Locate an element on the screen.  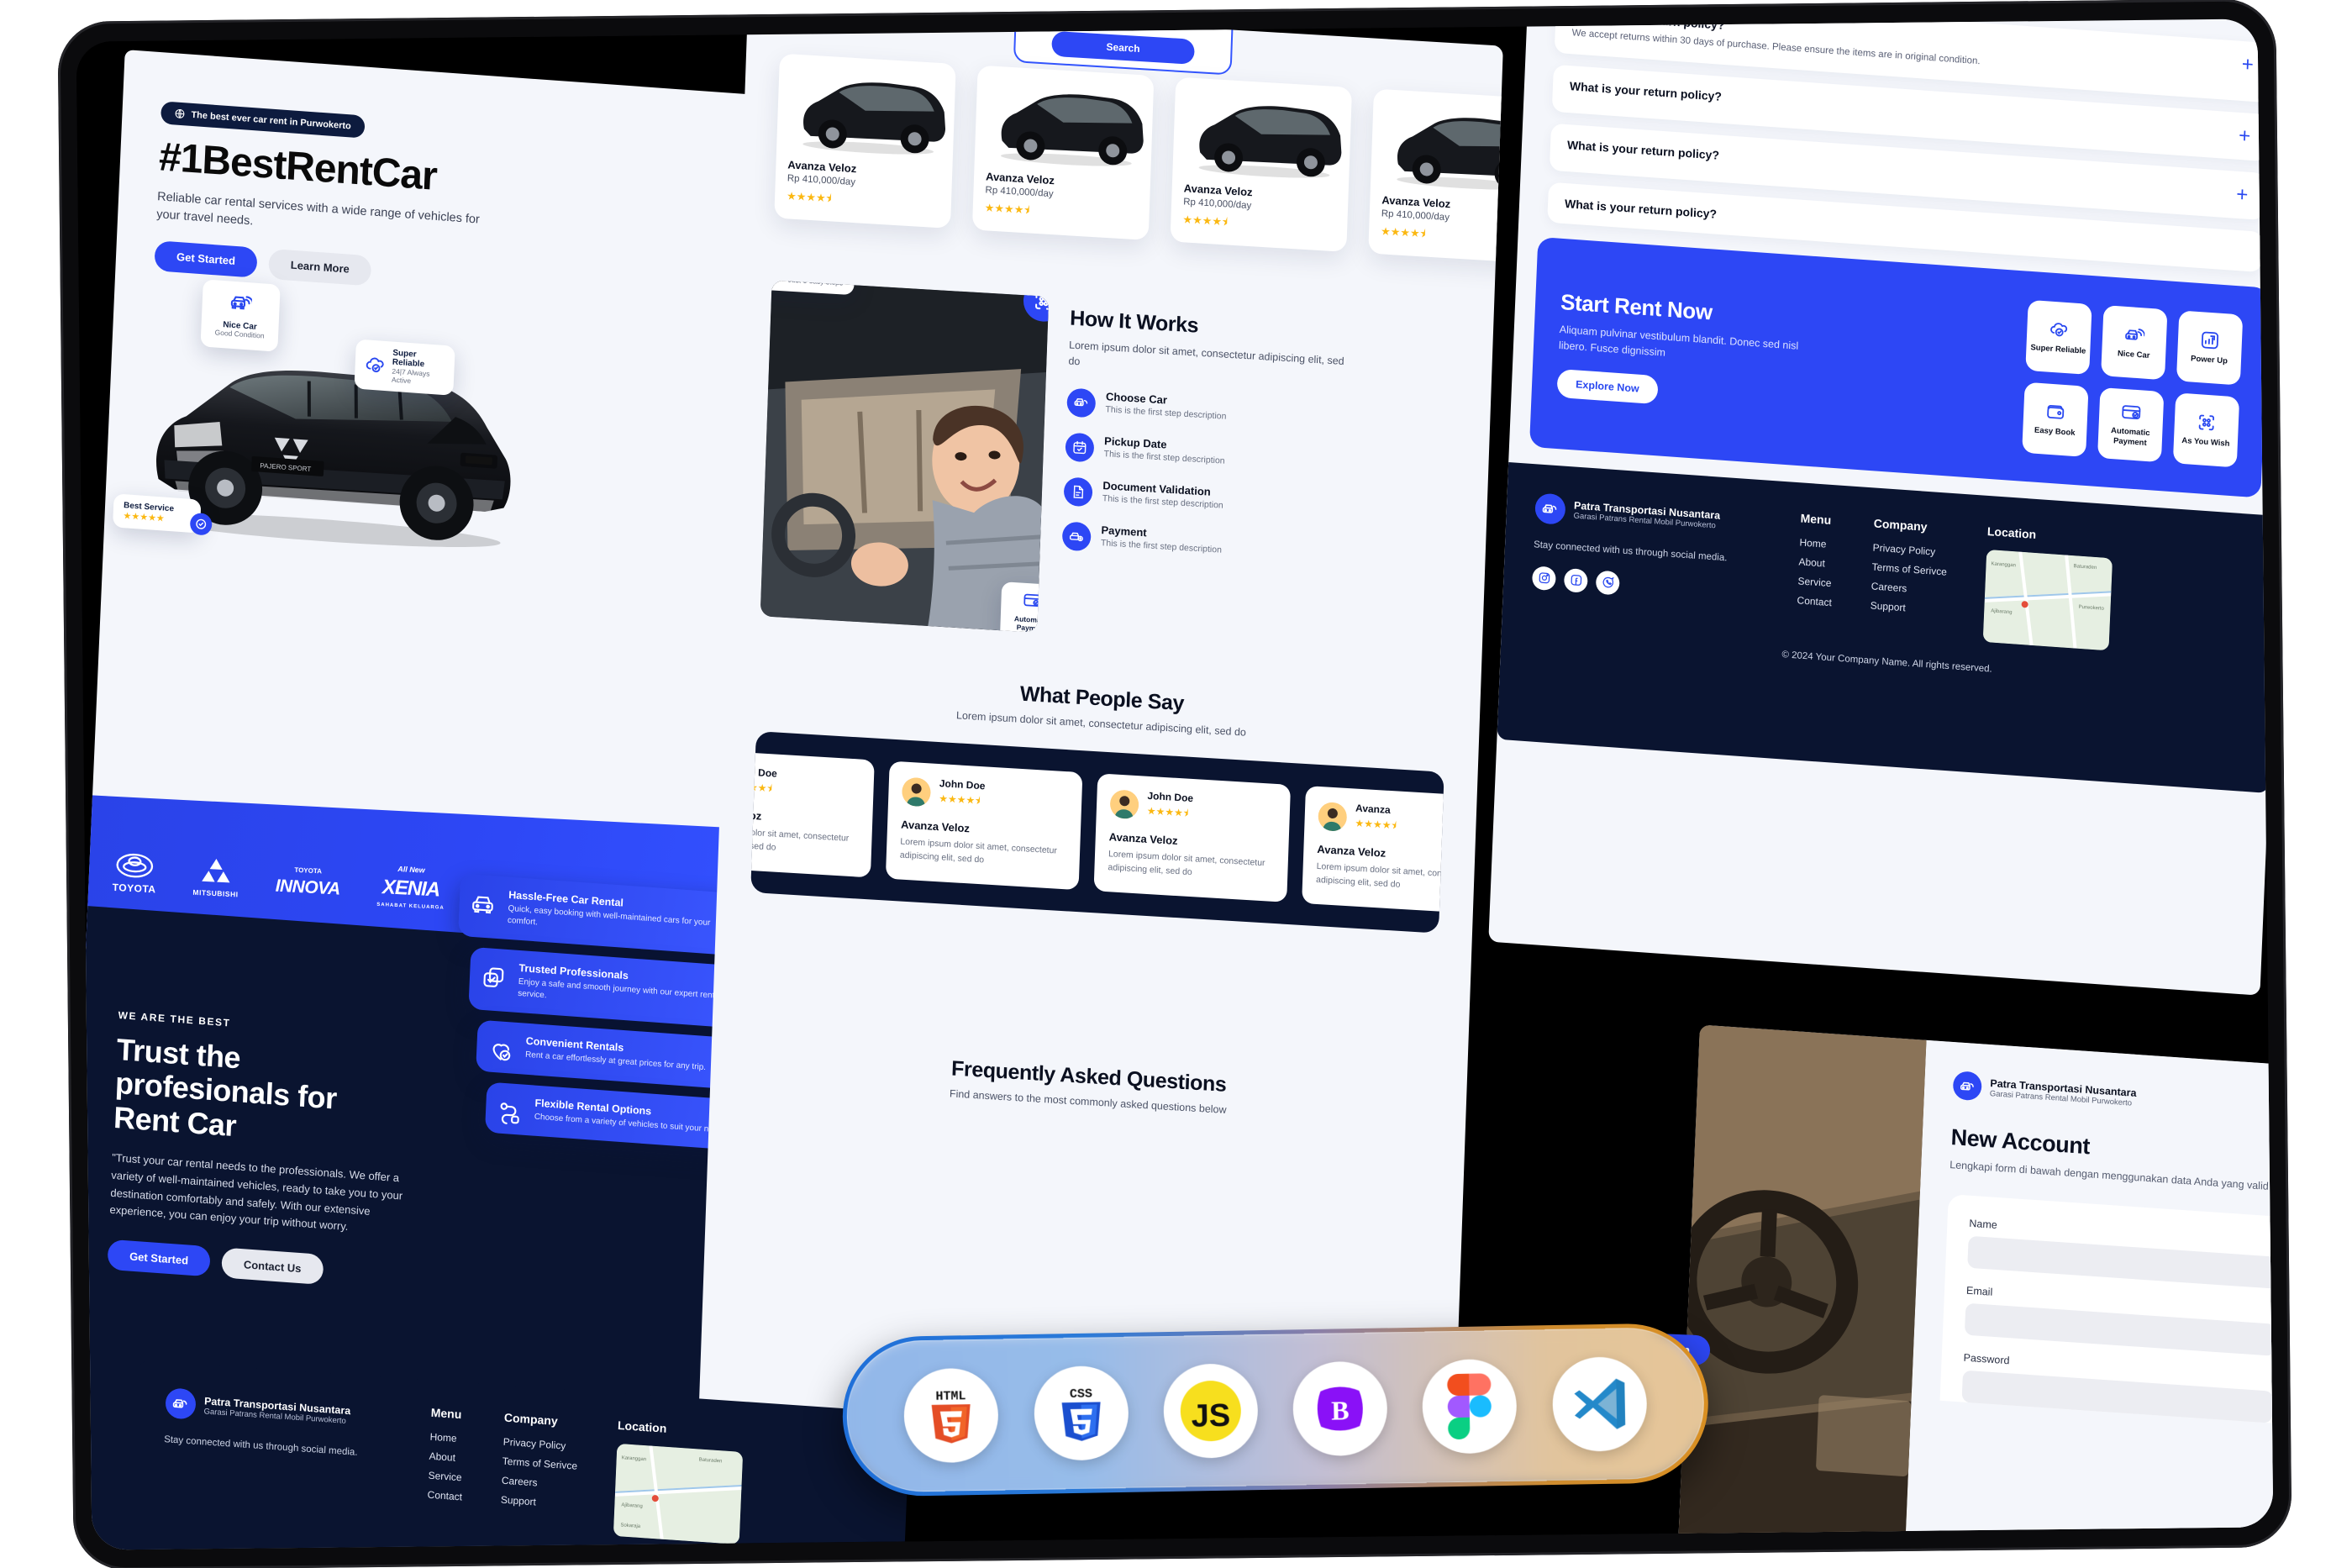
search-button: Search is located at coordinates (1123, 47).